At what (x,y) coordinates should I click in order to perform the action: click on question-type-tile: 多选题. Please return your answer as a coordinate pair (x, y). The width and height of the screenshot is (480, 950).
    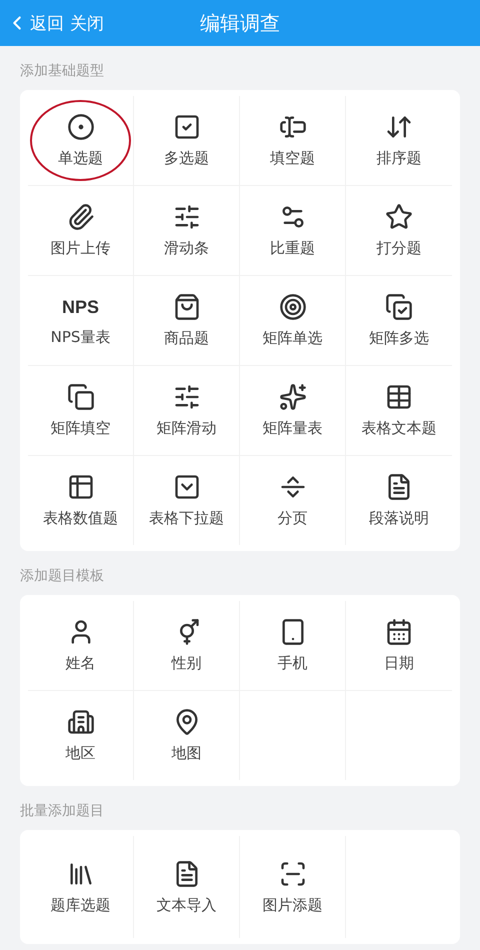
    Looking at the image, I should click on (187, 141).